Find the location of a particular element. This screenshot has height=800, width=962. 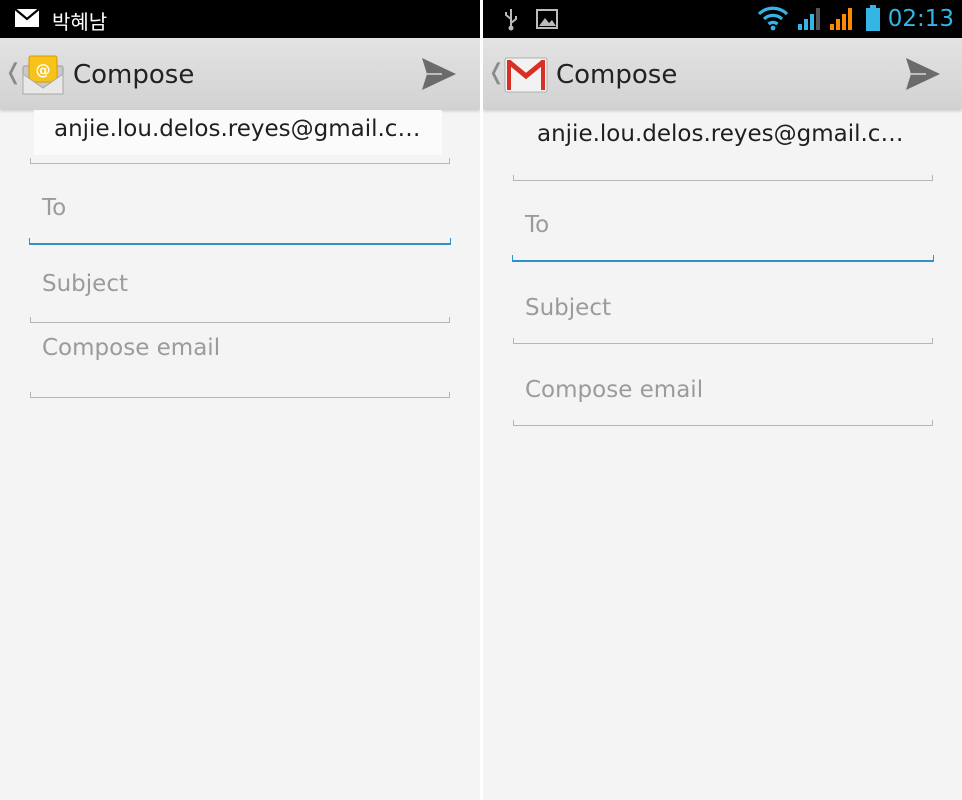

battery-icon is located at coordinates (873, 18).